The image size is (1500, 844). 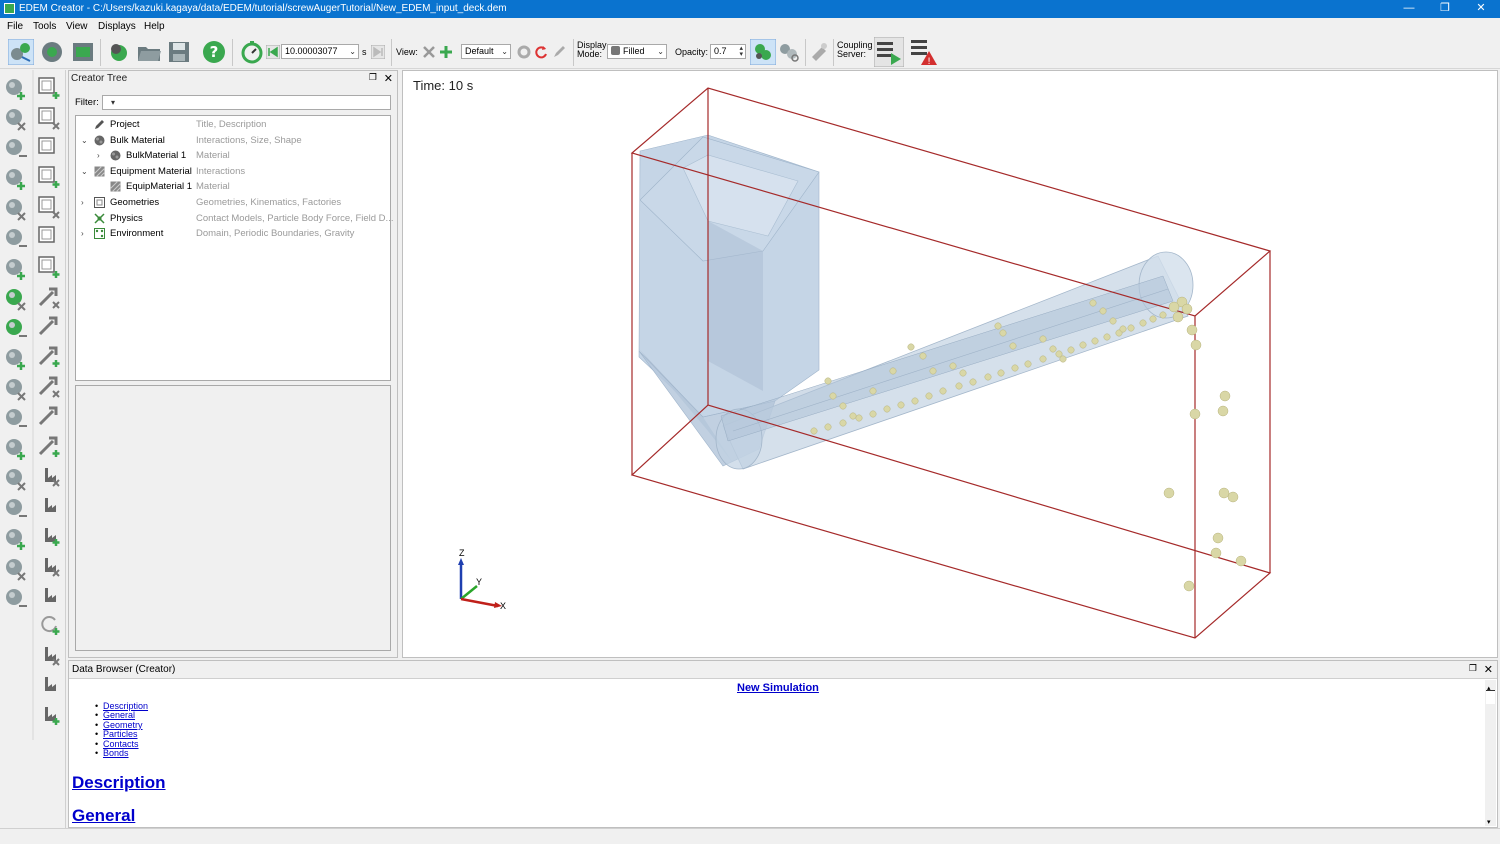 I want to click on scroll-thumb, so click(x=1490, y=697).